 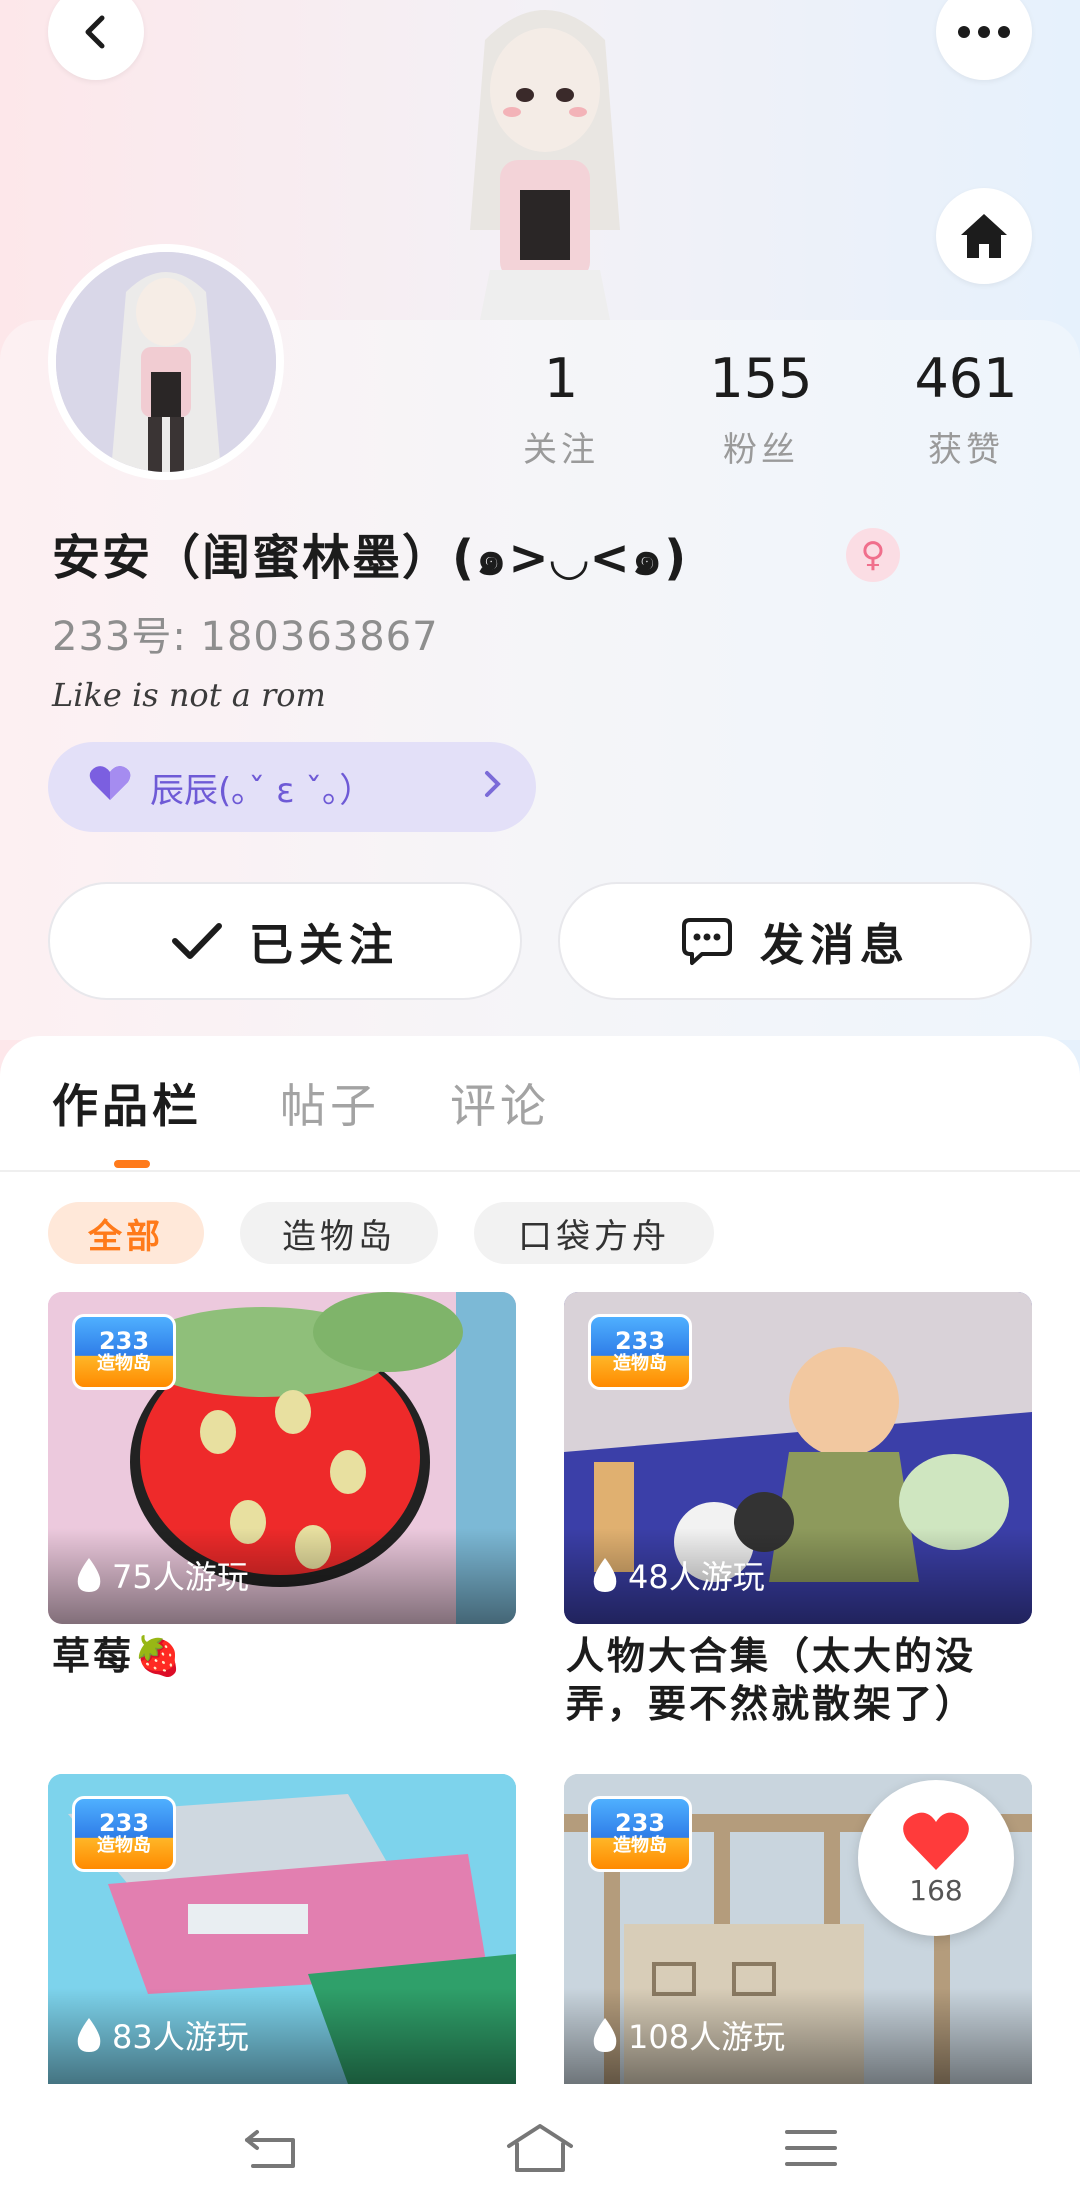 I want to click on play-count: 108人游玩, so click(x=687, y=2035).